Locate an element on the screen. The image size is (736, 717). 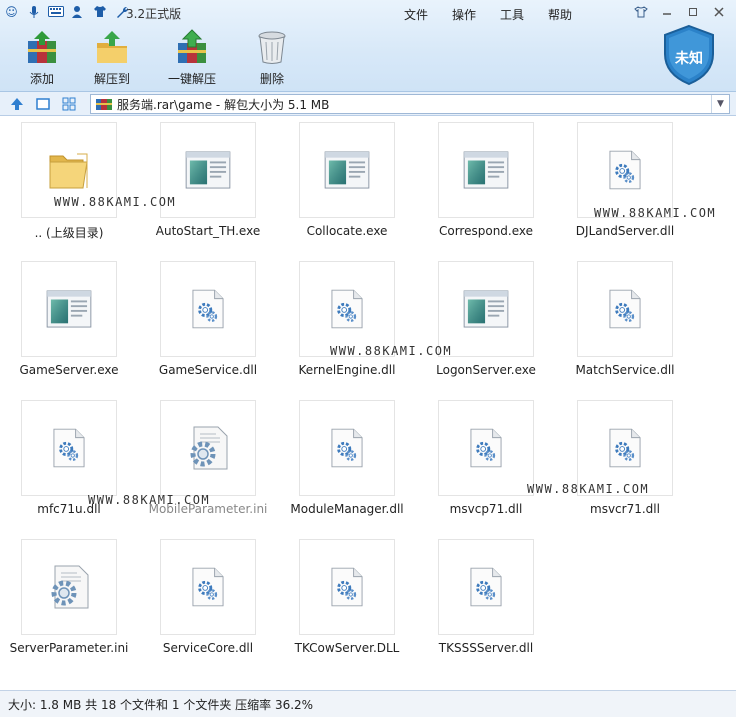
file-item: KernelEngine.dll is located at coordinates (351, 326).